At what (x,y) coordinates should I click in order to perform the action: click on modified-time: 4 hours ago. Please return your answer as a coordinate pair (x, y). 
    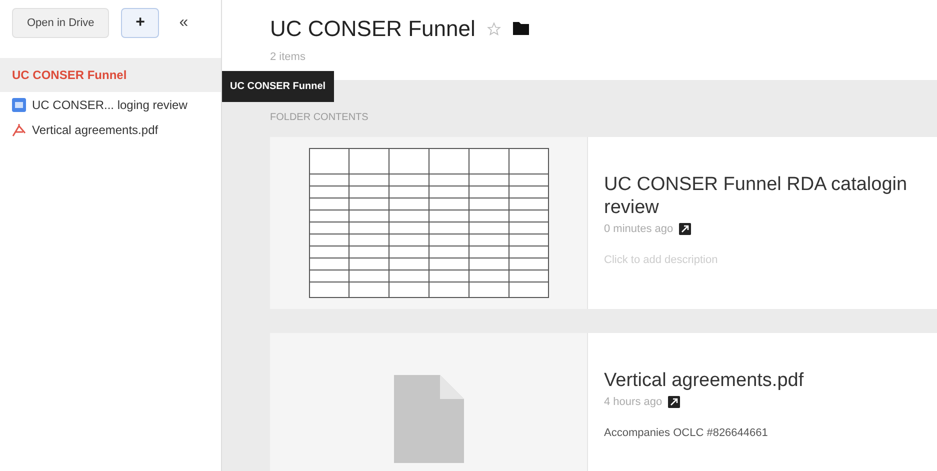
    Looking at the image, I should click on (633, 402).